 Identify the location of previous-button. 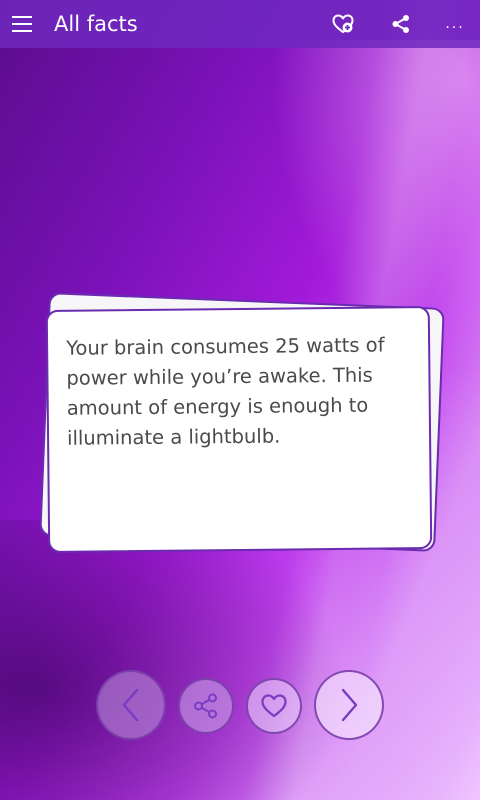
(131, 705).